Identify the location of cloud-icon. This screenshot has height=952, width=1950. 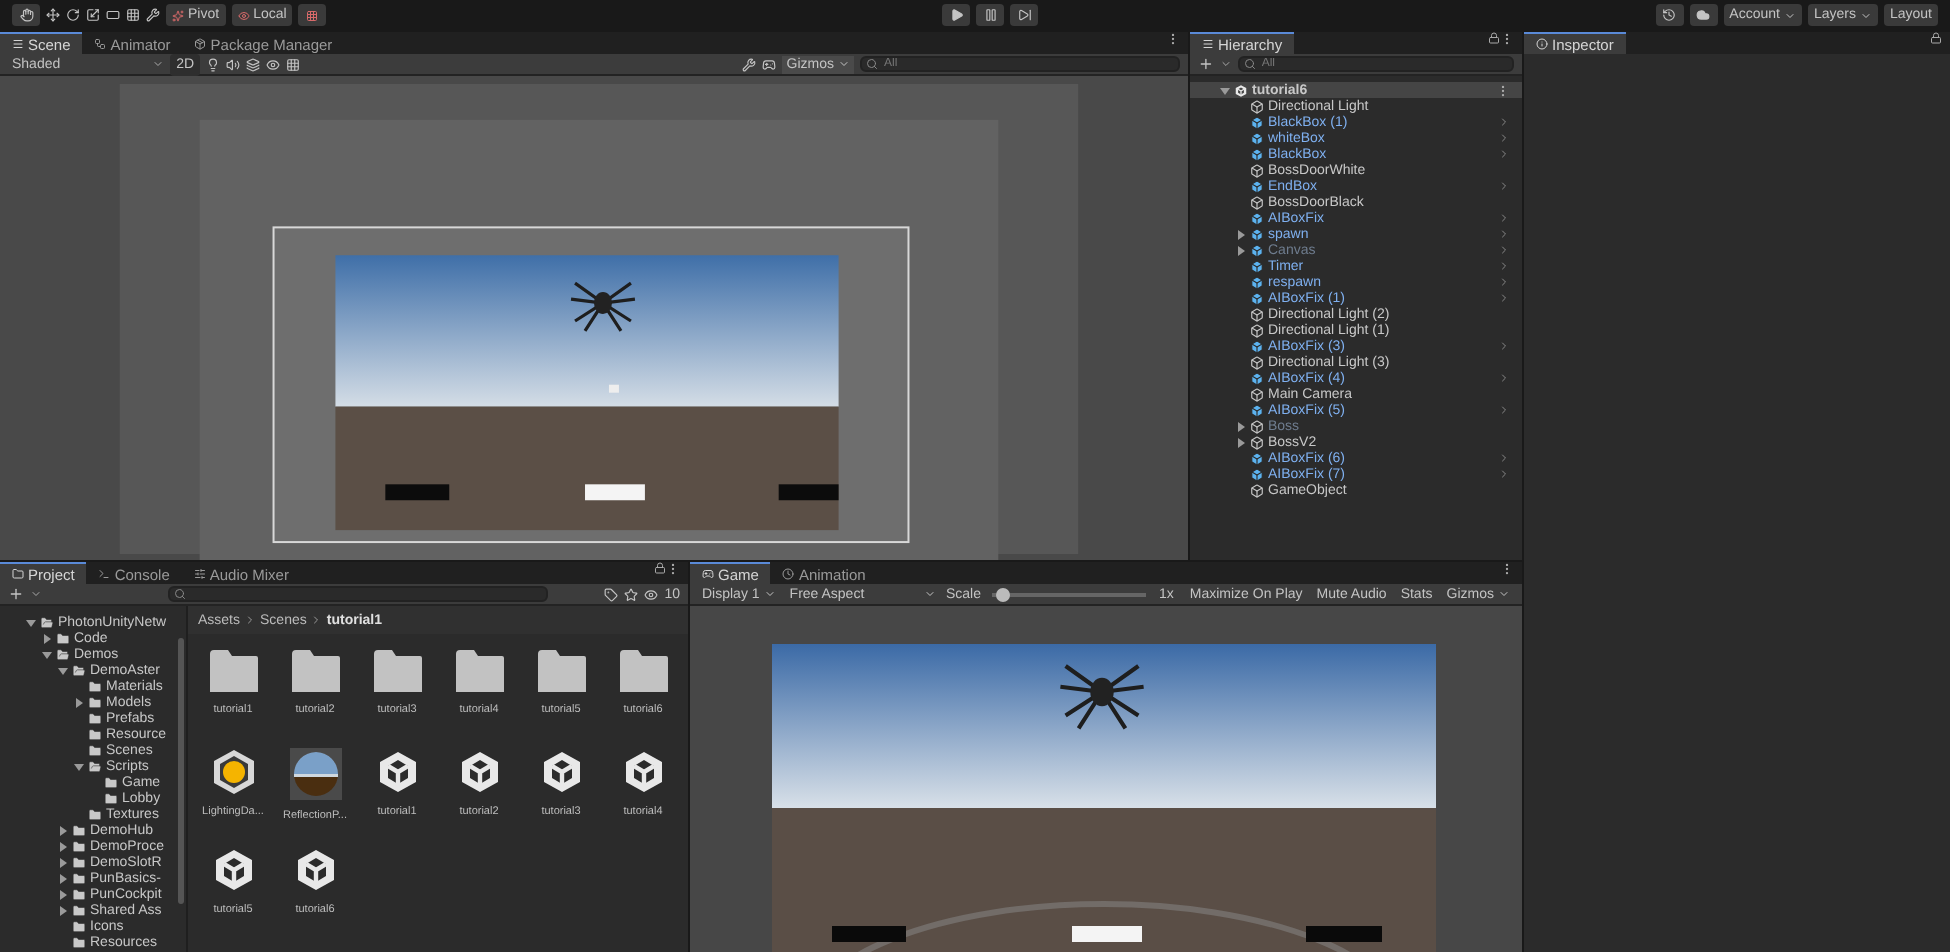
(1703, 15).